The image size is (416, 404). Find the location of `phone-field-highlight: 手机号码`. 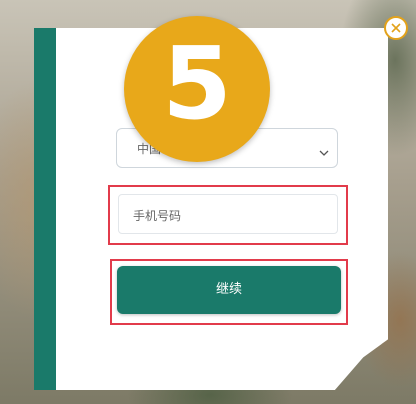

phone-field-highlight: 手机号码 is located at coordinates (228, 215).